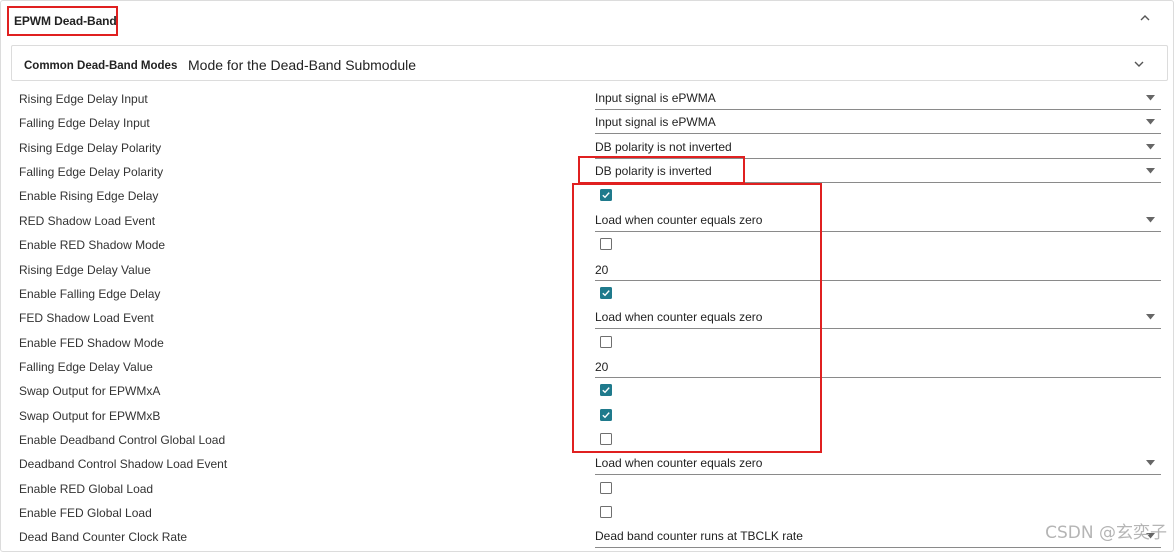  I want to click on subsection-title: Common Dead-Band Modes, so click(101, 66).